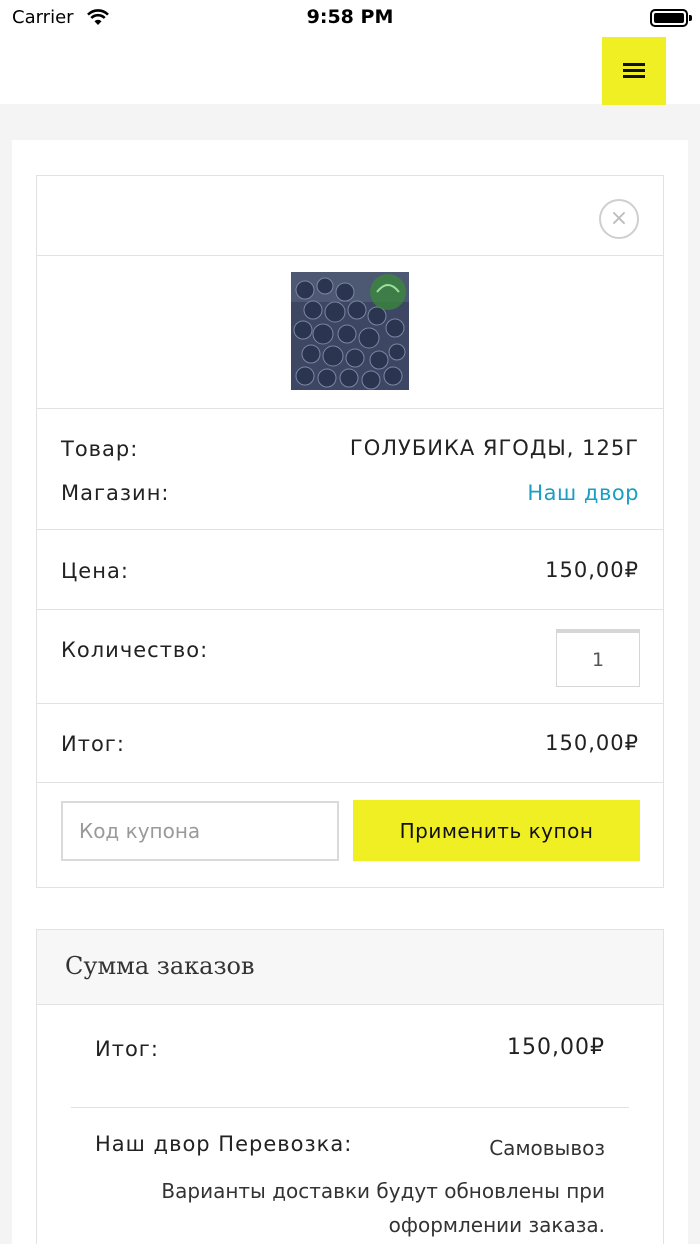 This screenshot has height=1244, width=700. What do you see at coordinates (496, 830) in the screenshot?
I see `apply-coupon-button: Применить купон` at bounding box center [496, 830].